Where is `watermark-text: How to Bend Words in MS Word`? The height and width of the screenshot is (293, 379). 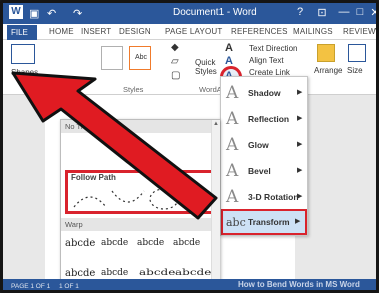 watermark-text: How to Bend Words in MS Word is located at coordinates (299, 284).